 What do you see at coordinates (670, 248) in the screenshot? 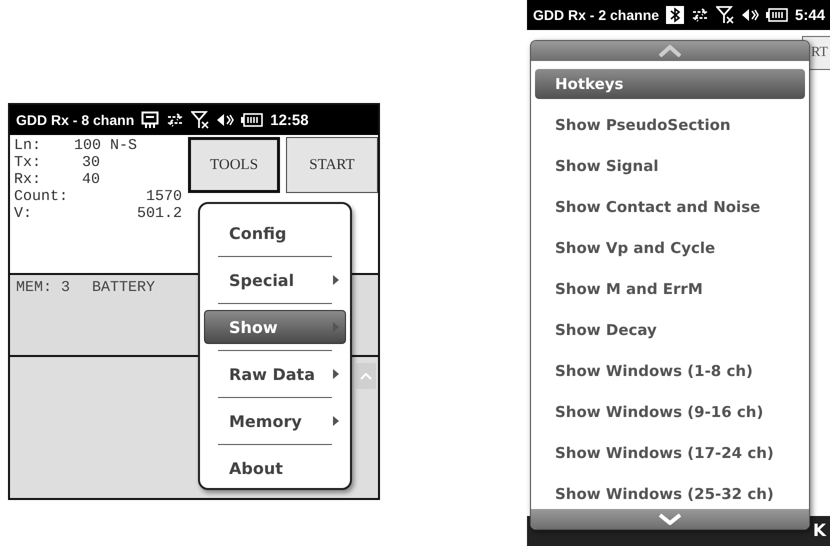
I see `menu-item: Show Vp and Cycle` at bounding box center [670, 248].